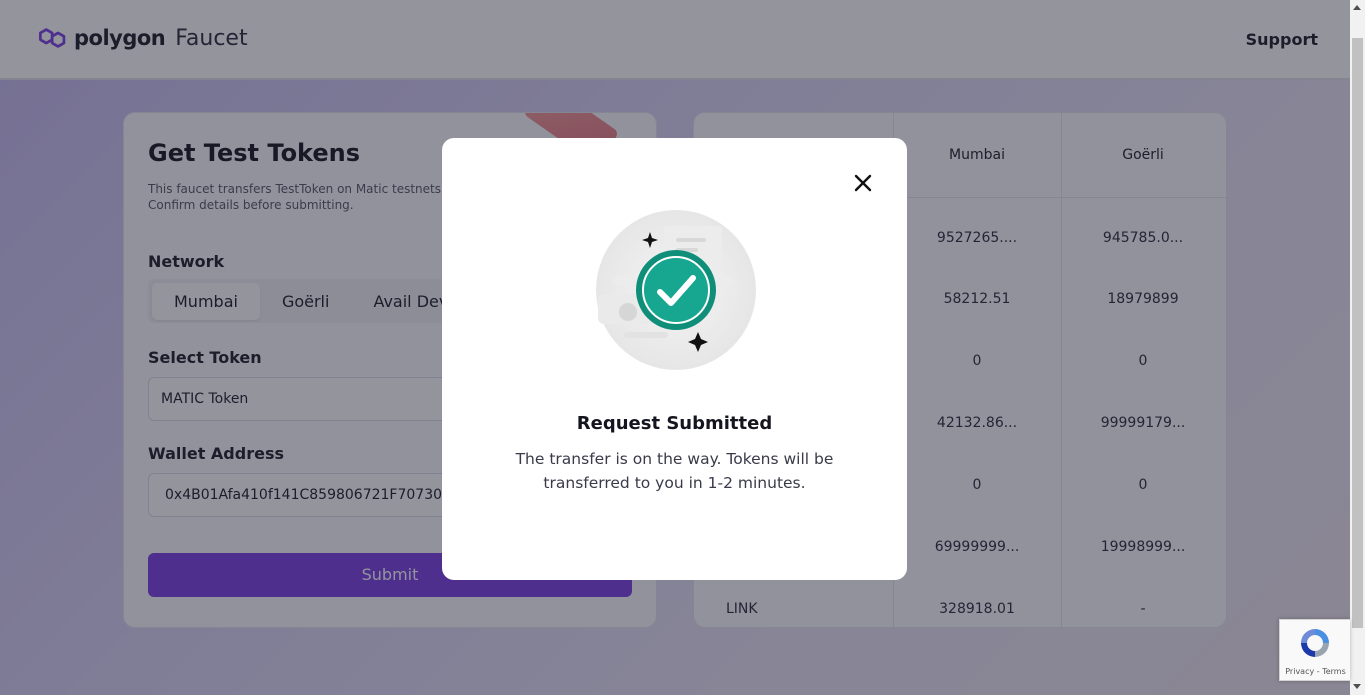  What do you see at coordinates (1357, 686) in the screenshot?
I see `scroll-down-arrow-icon` at bounding box center [1357, 686].